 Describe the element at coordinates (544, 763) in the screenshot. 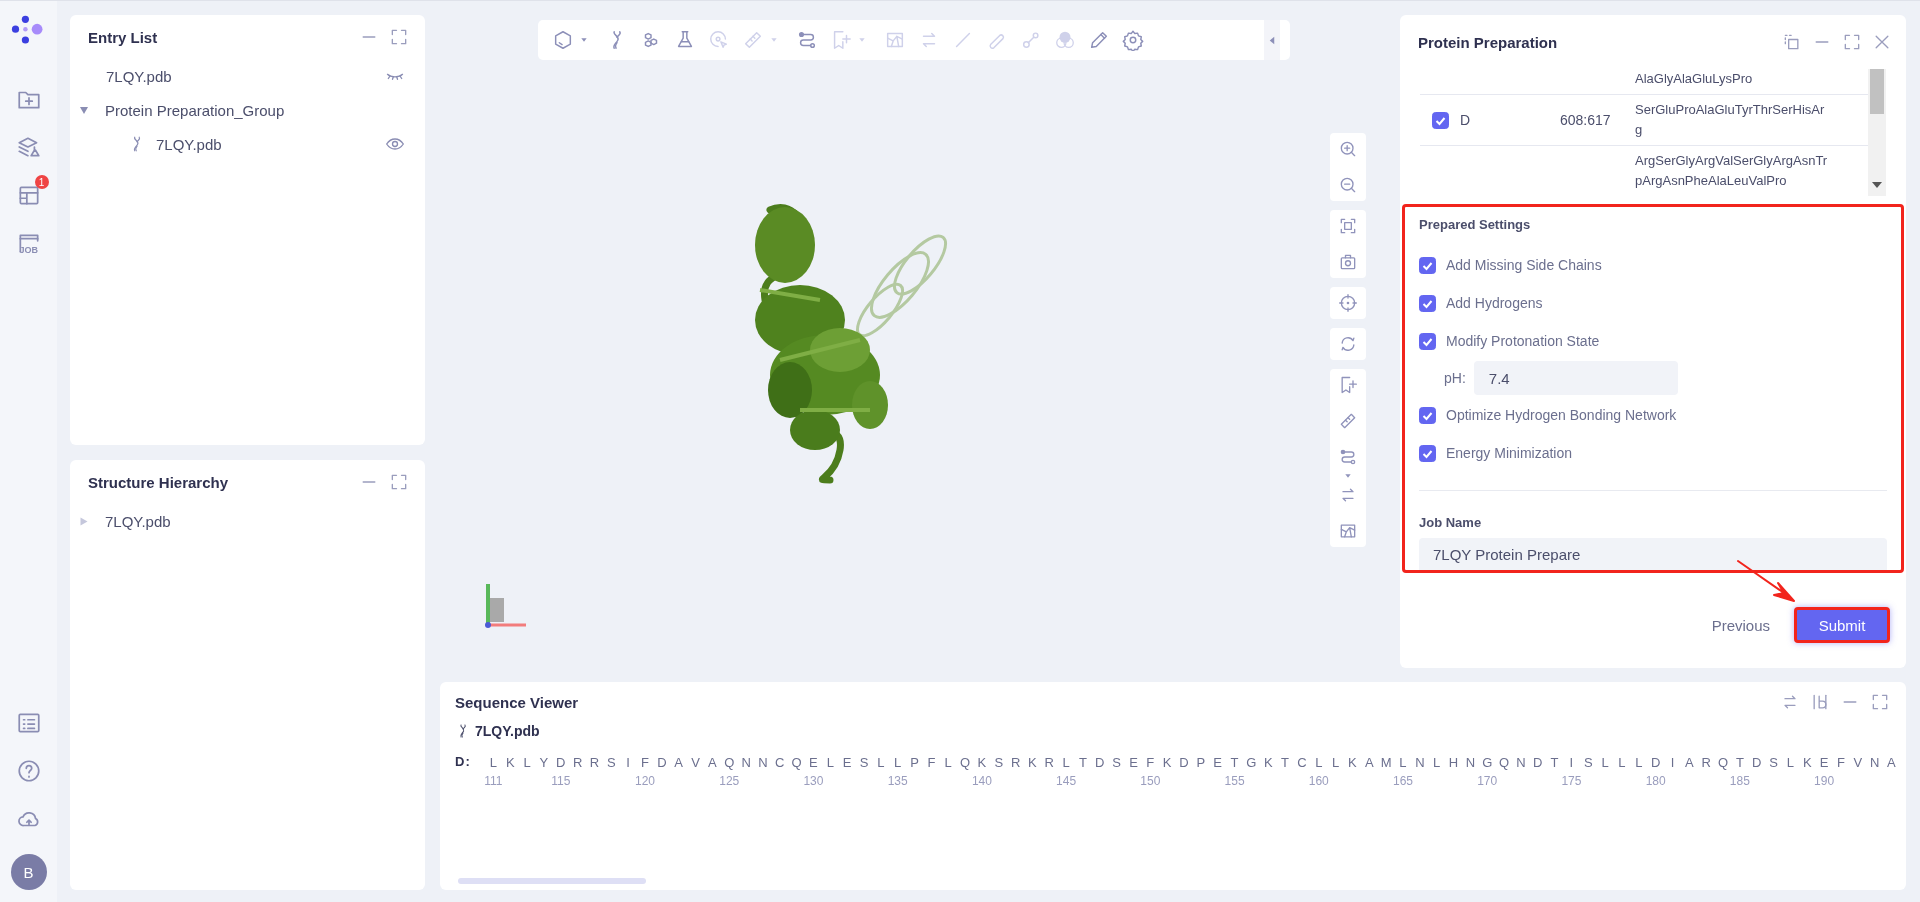

I see `residue-letter: Y` at that location.